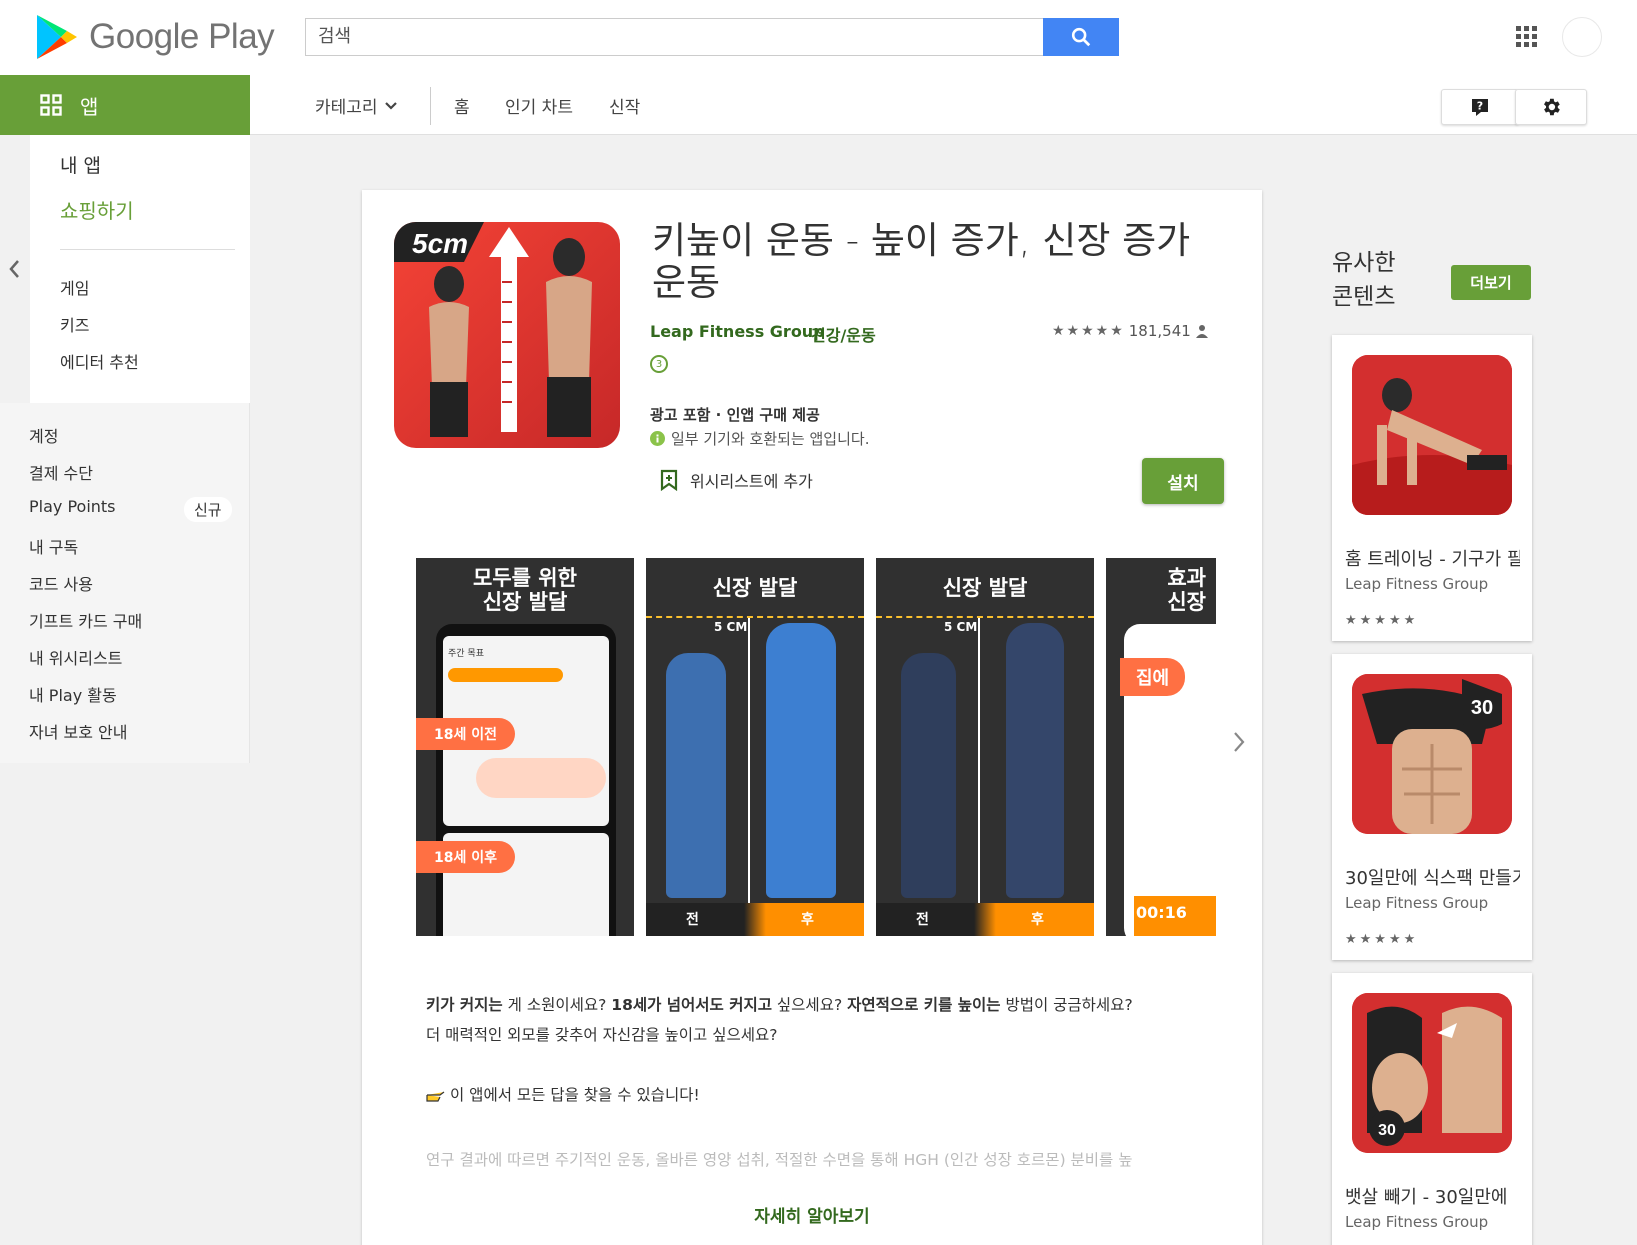 The height and width of the screenshot is (1245, 1637). What do you see at coordinates (89, 106) in the screenshot?
I see `apps-section-label: 앱` at bounding box center [89, 106].